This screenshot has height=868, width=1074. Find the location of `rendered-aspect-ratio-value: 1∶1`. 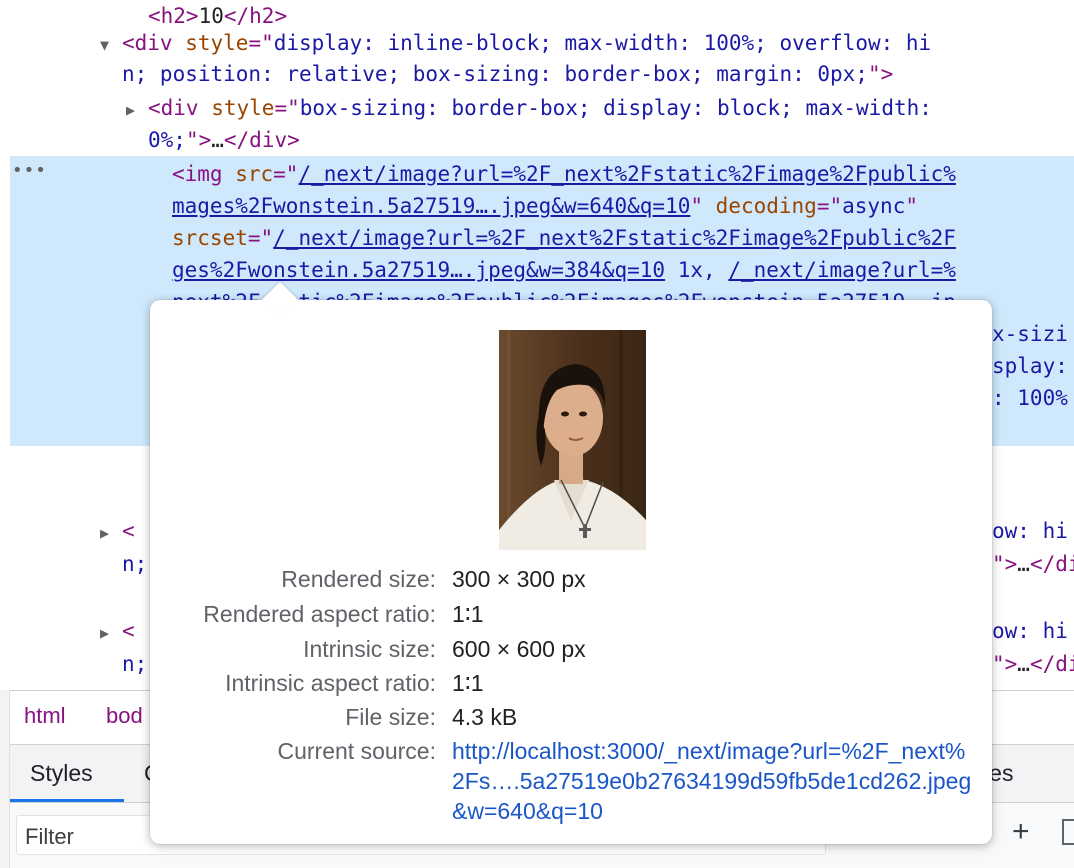

rendered-aspect-ratio-value: 1∶1 is located at coordinates (468, 614).